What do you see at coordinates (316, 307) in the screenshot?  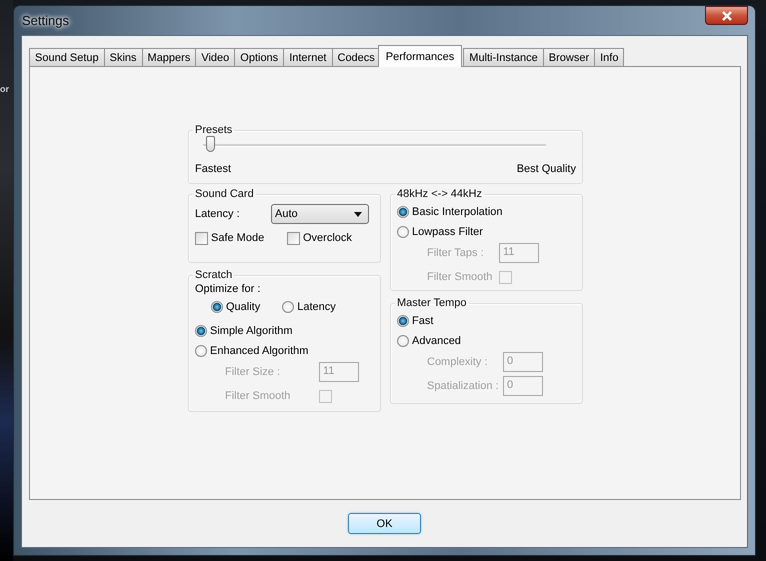 I see `option-label: Latency` at bounding box center [316, 307].